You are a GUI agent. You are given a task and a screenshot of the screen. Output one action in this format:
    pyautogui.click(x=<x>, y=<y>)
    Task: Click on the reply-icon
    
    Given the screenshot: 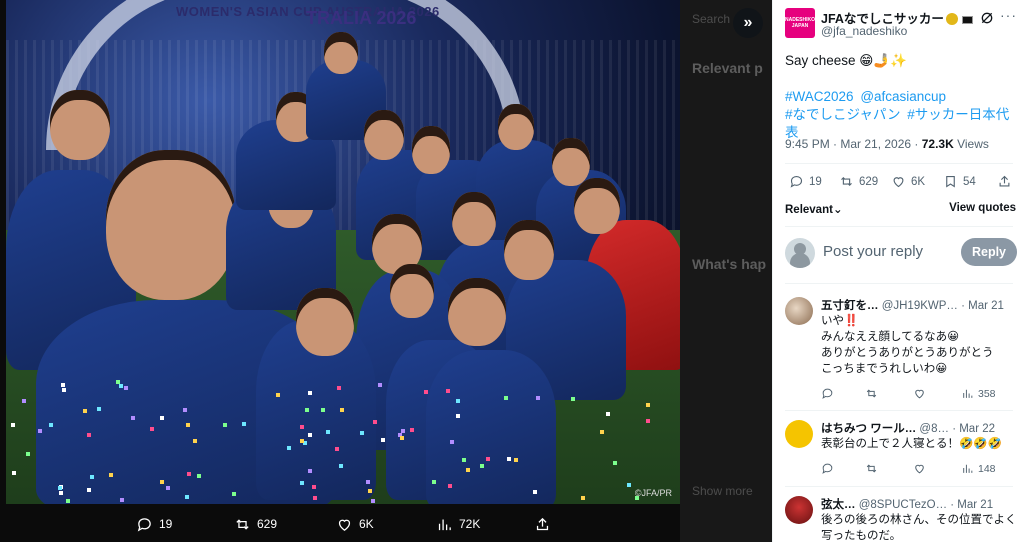 What is the action you would take?
    pyautogui.click(x=144, y=524)
    